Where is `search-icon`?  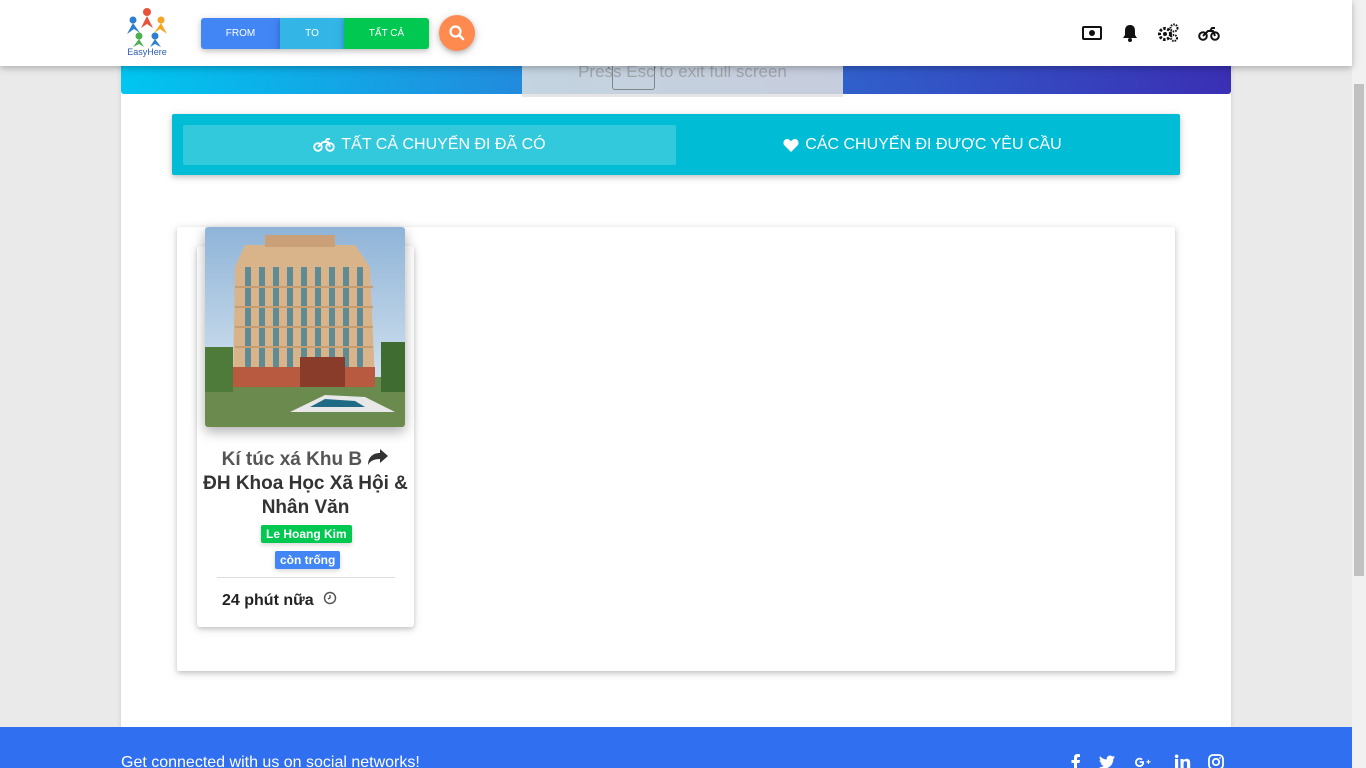 search-icon is located at coordinates (457, 33).